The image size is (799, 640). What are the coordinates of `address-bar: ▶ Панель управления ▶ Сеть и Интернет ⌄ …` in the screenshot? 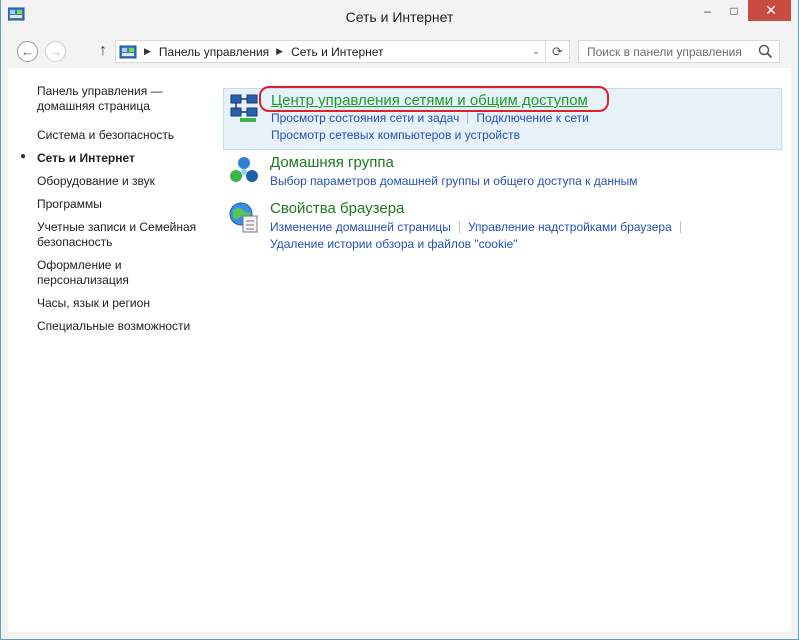 It's located at (342, 51).